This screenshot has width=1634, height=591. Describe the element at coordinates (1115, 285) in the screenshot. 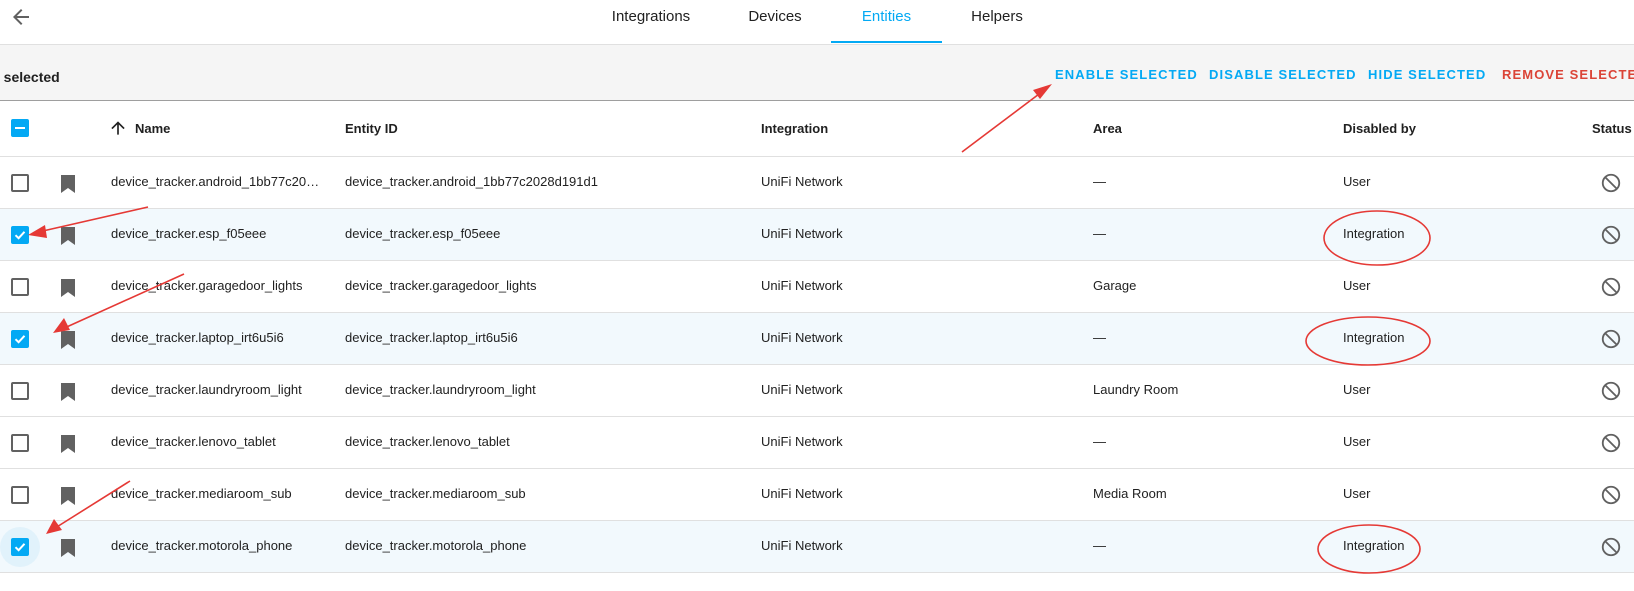

I see `area-cell: Garage` at that location.